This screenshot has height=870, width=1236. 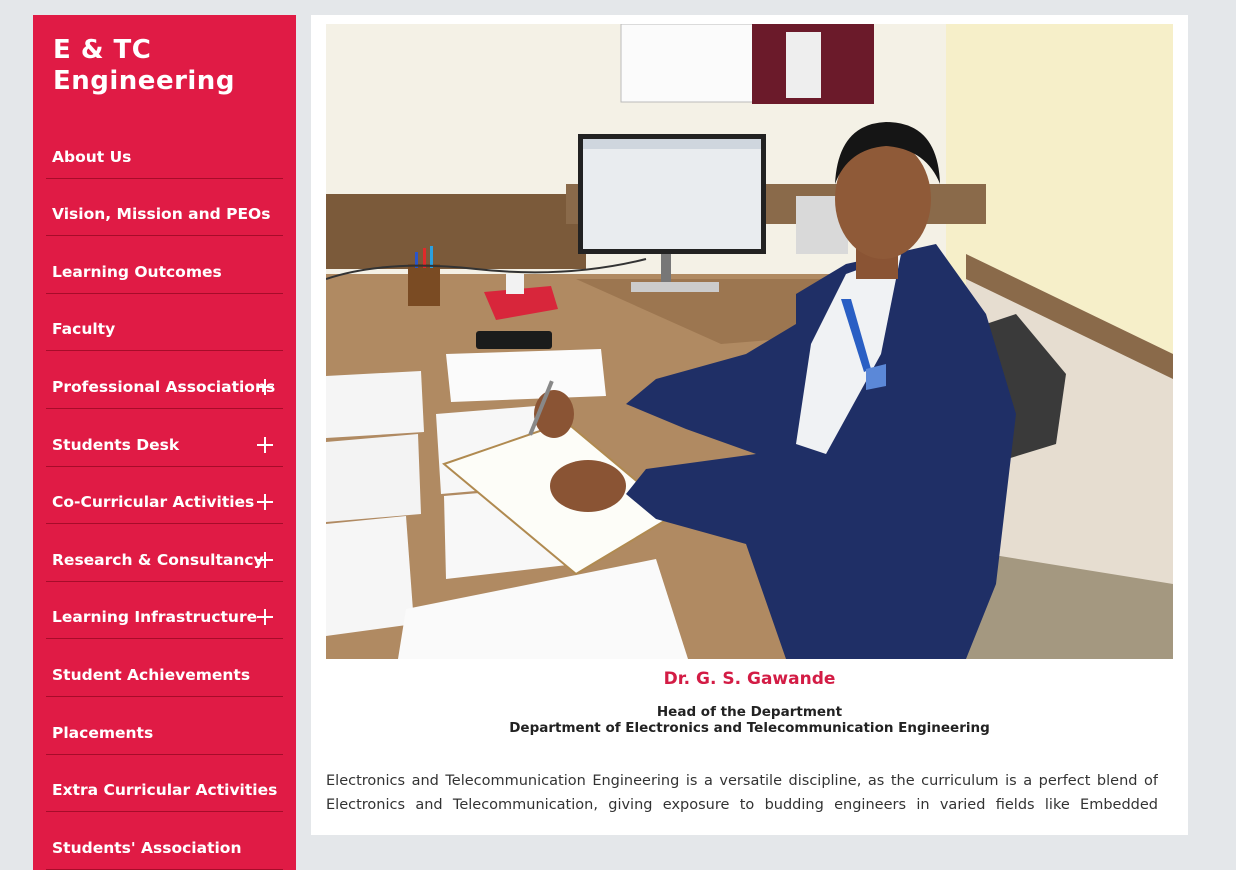 I want to click on sidebar-item-research: Research & Consultancy, so click(x=164, y=553).